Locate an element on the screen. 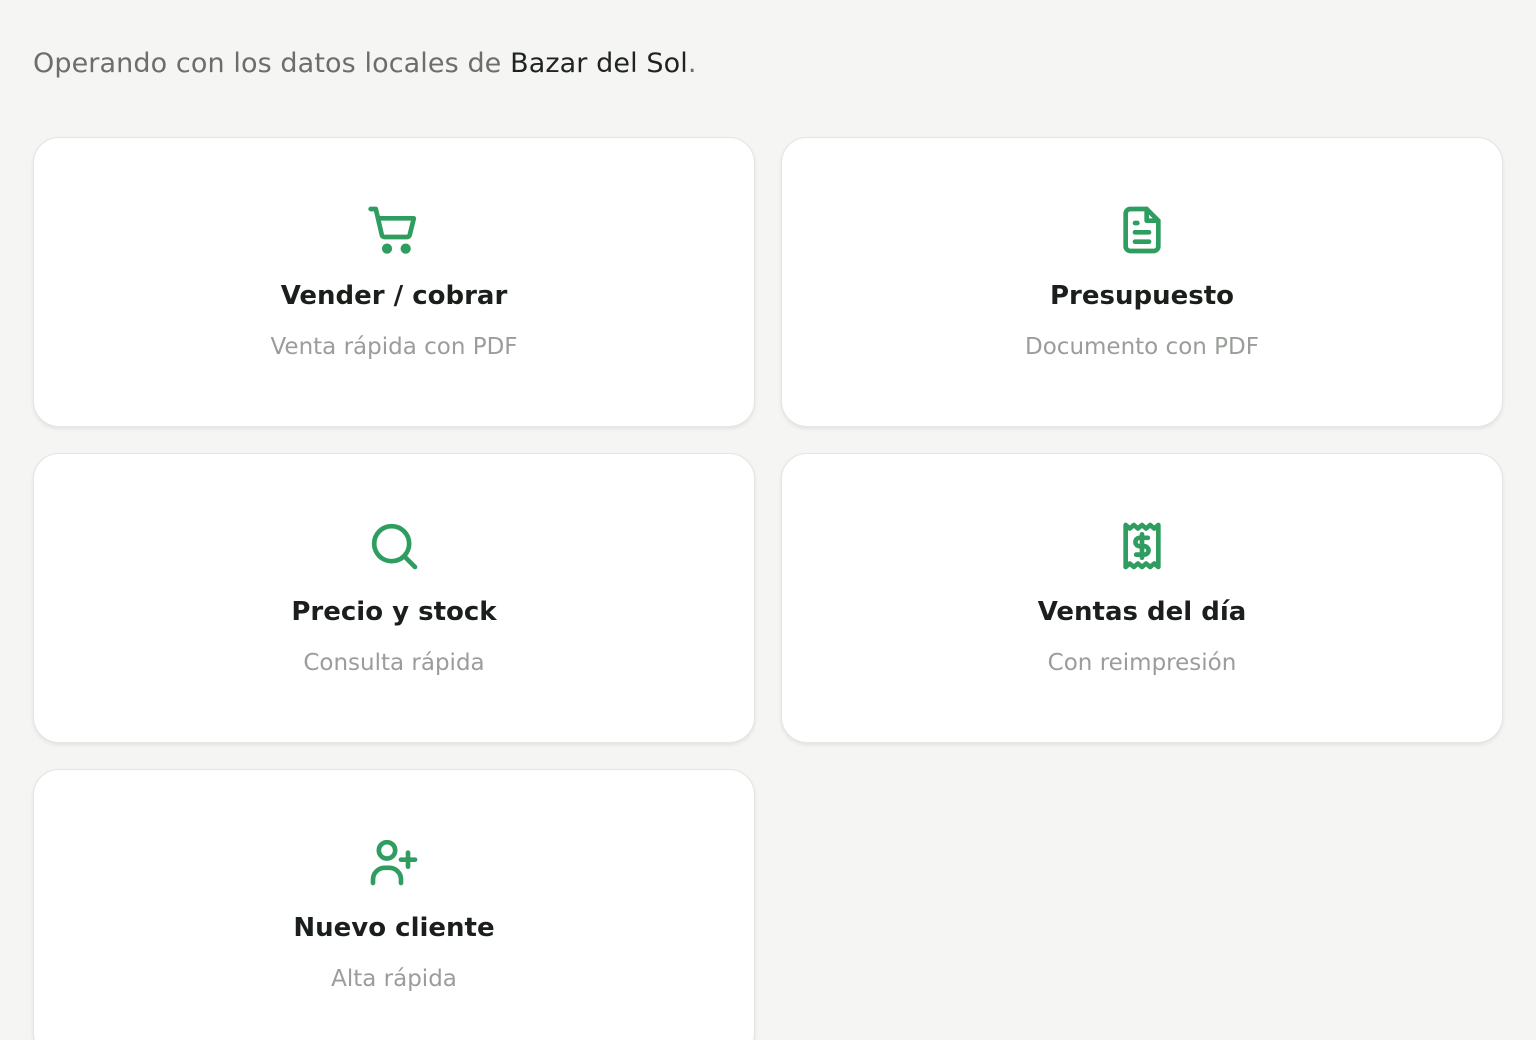 This screenshot has width=1536, height=1040. daily-sales-card: Ventas del día Con reimpresión is located at coordinates (1142, 598).